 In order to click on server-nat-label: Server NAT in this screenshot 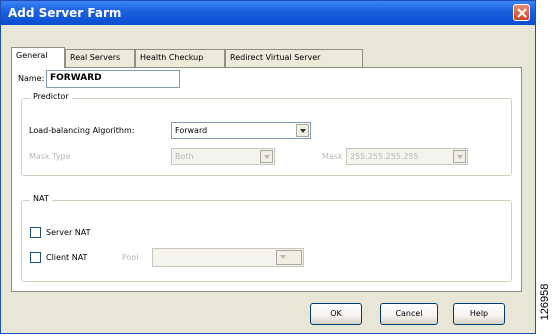, I will do `click(68, 232)`.